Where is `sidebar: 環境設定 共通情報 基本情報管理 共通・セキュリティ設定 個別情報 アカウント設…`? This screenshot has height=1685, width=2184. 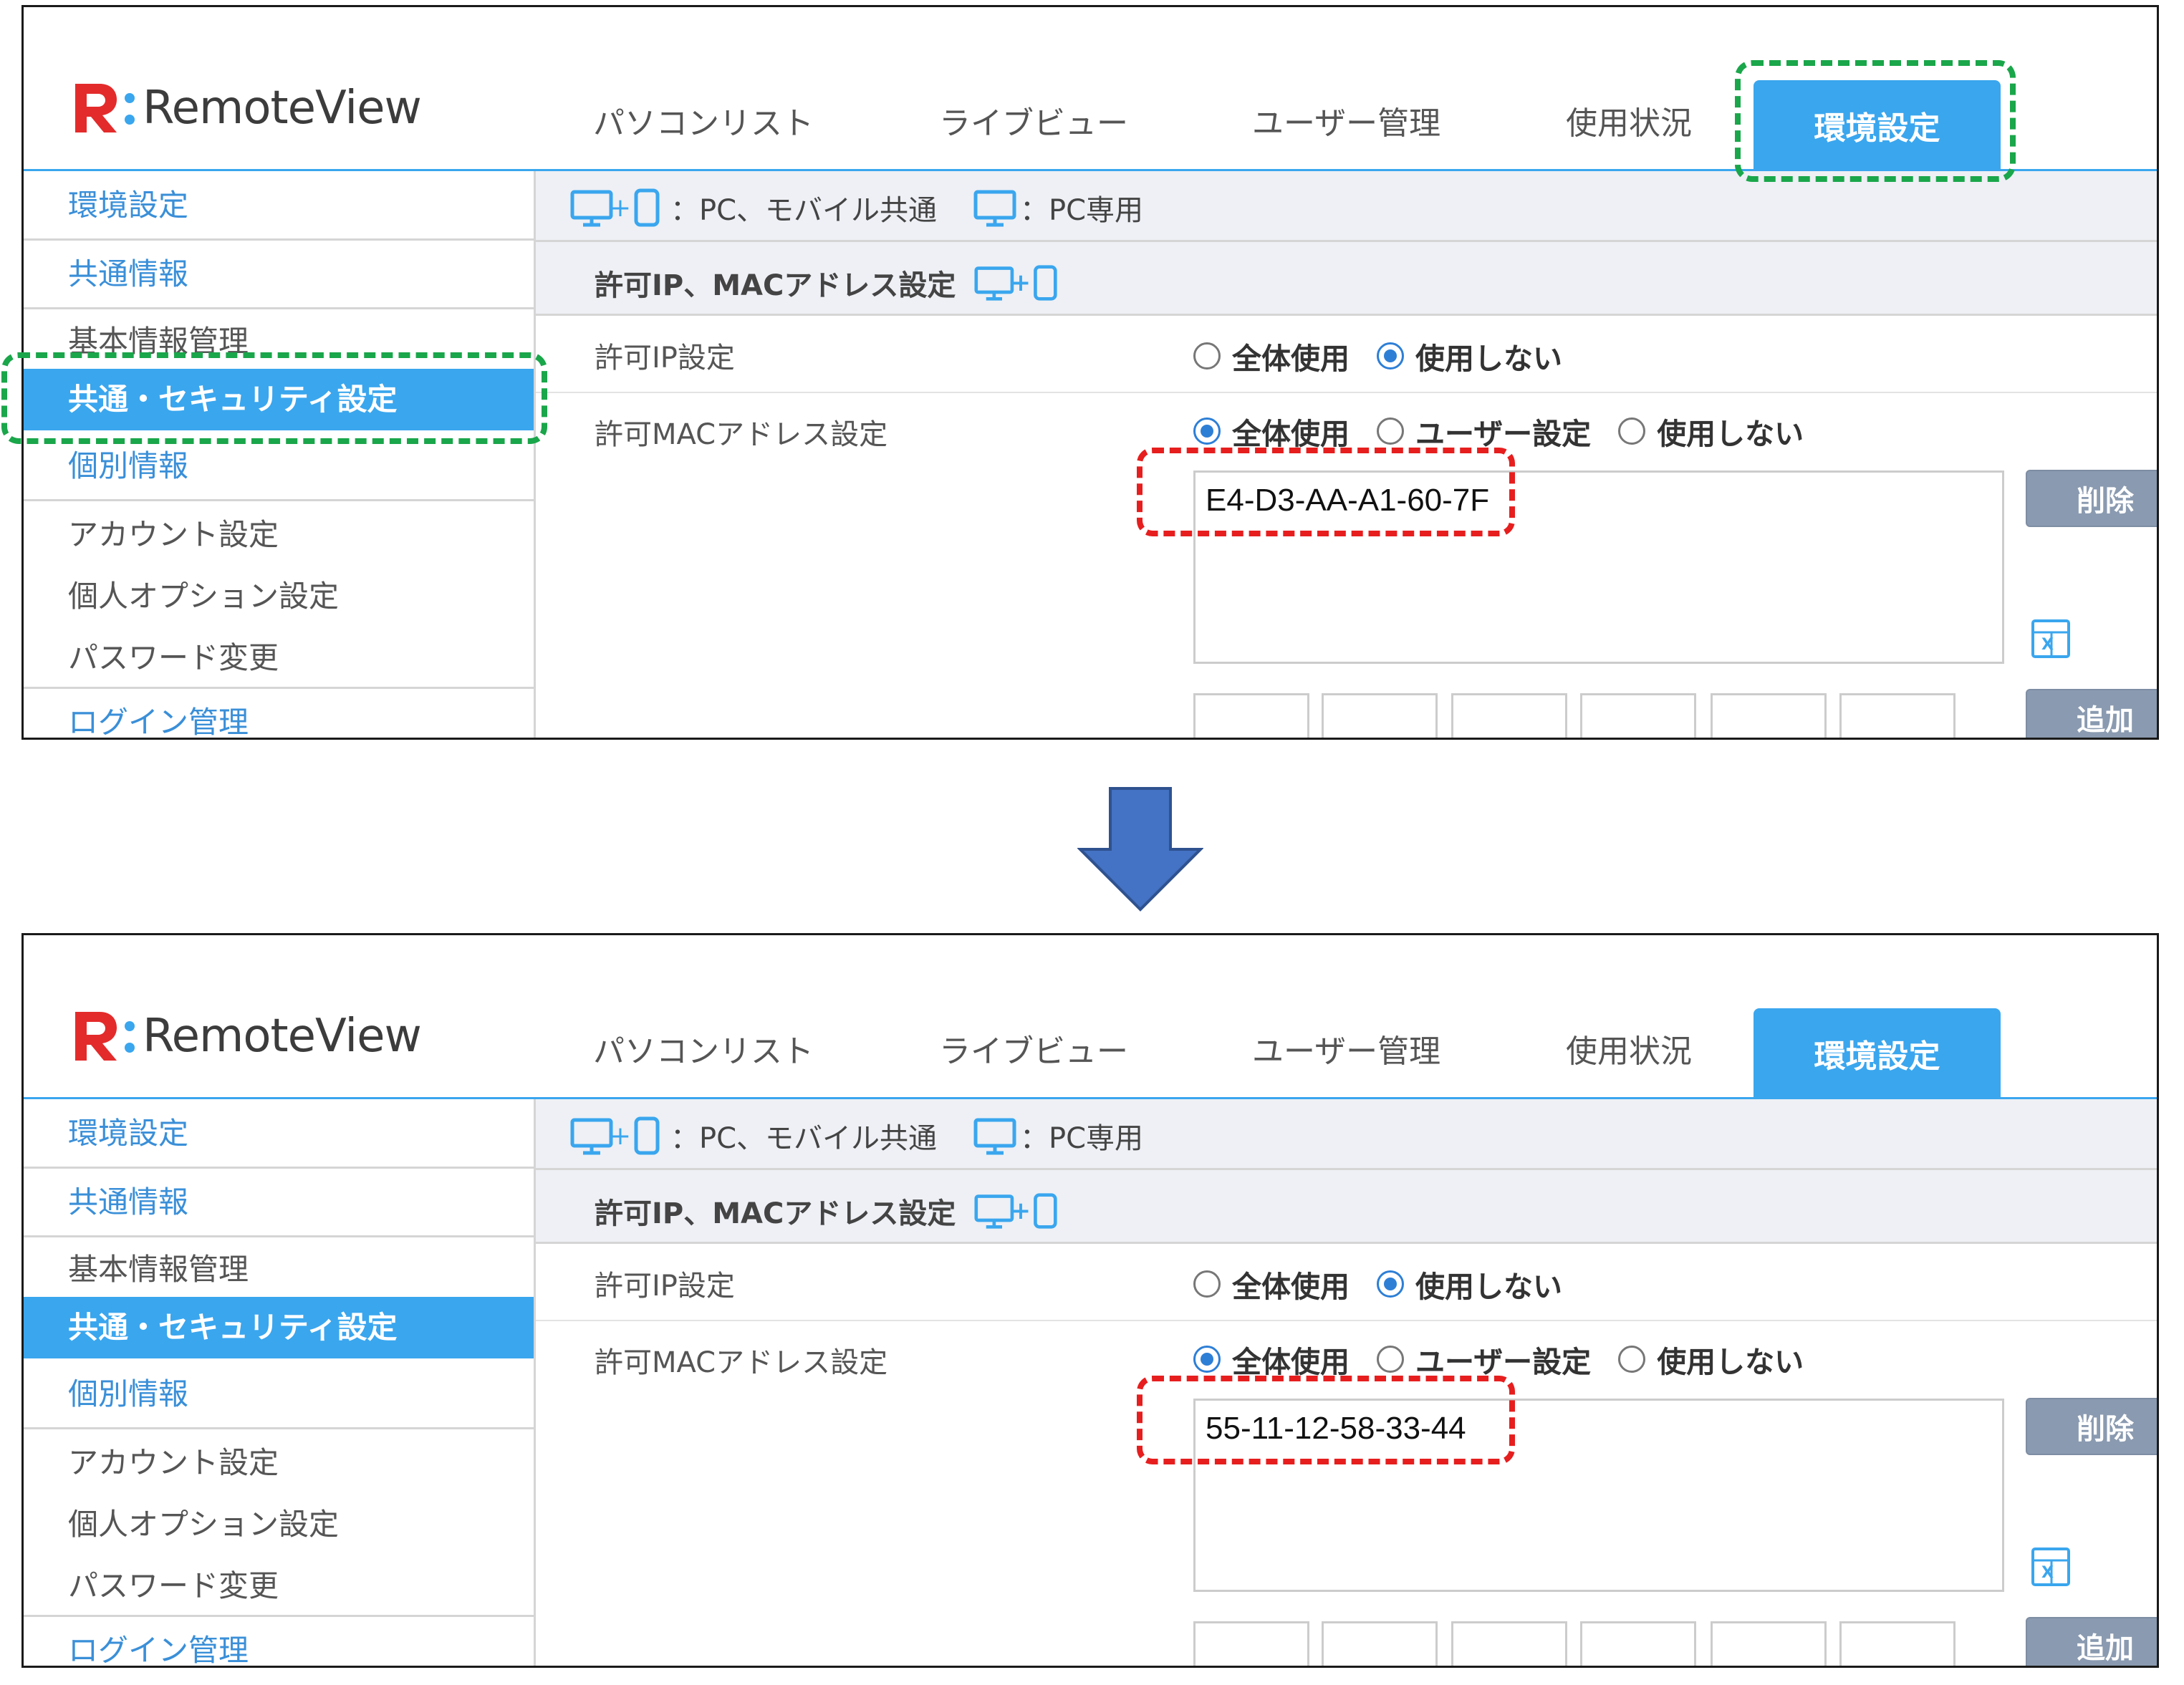
sidebar: 環境設定 共通情報 基本情報管理 共通・セキュリティ設定 個別情報 アカウント設… is located at coordinates (280, 454).